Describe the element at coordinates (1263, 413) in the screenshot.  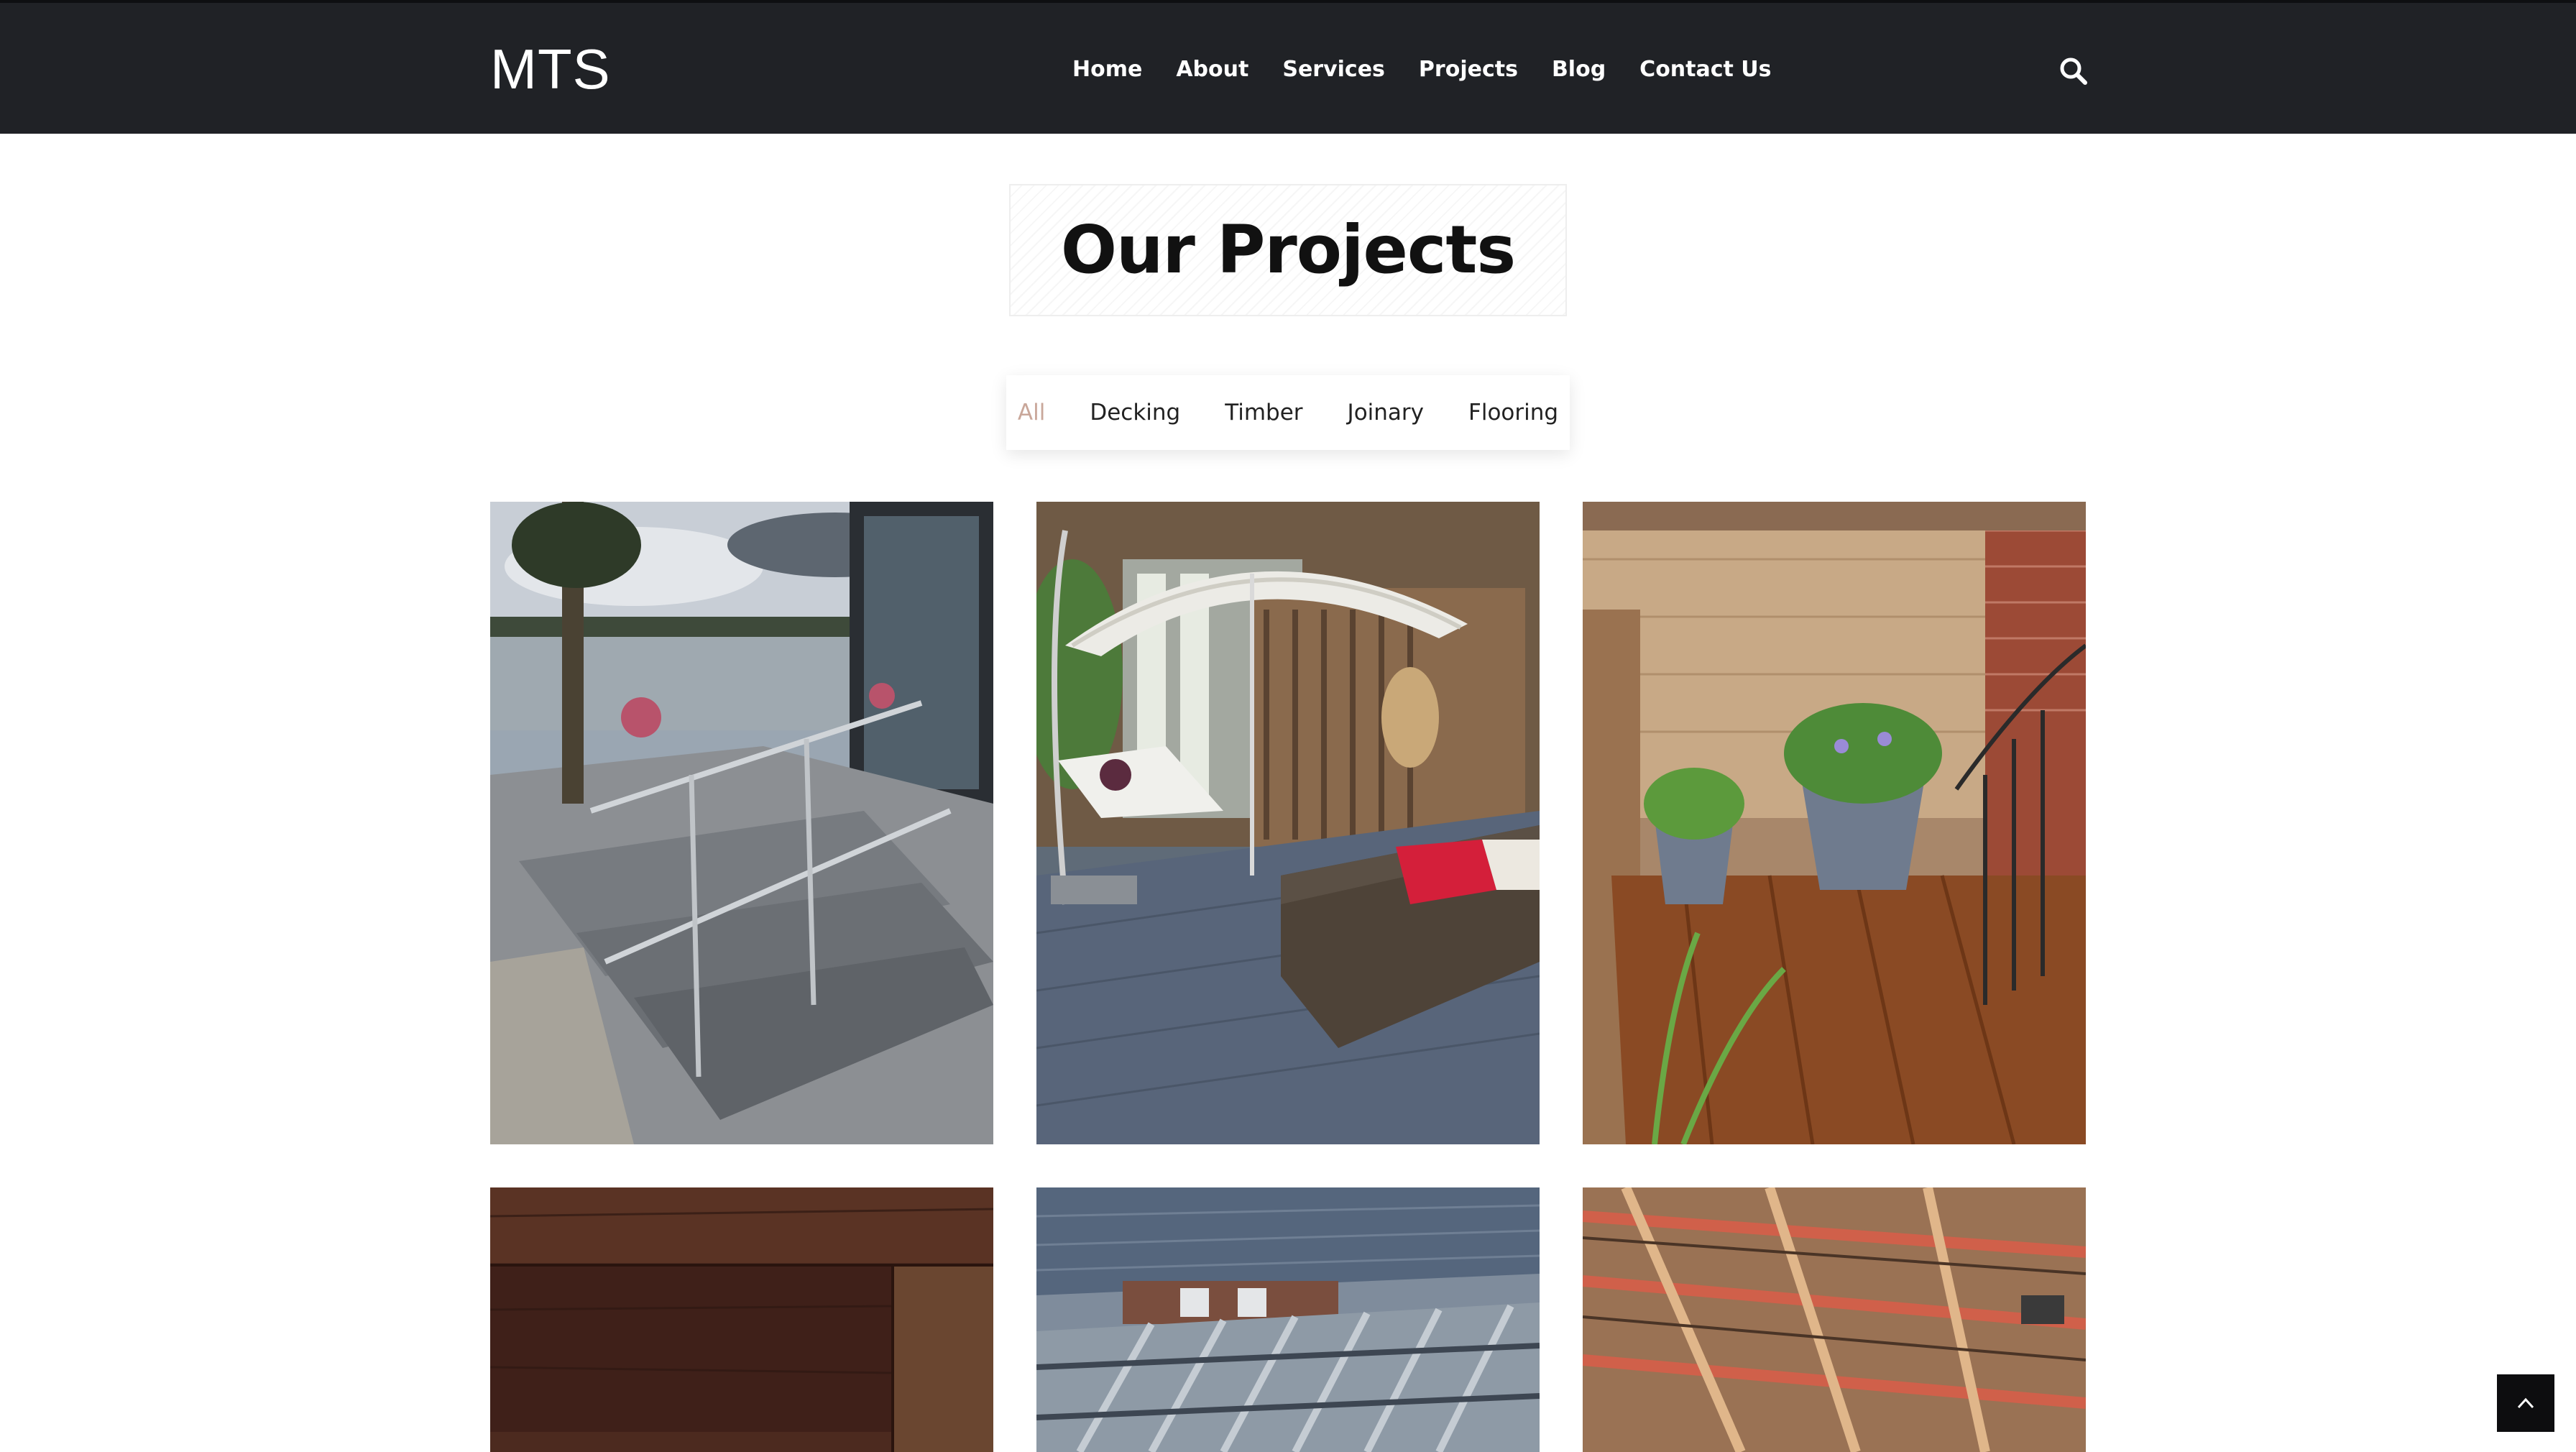
I see `filter-timber: Timber` at that location.